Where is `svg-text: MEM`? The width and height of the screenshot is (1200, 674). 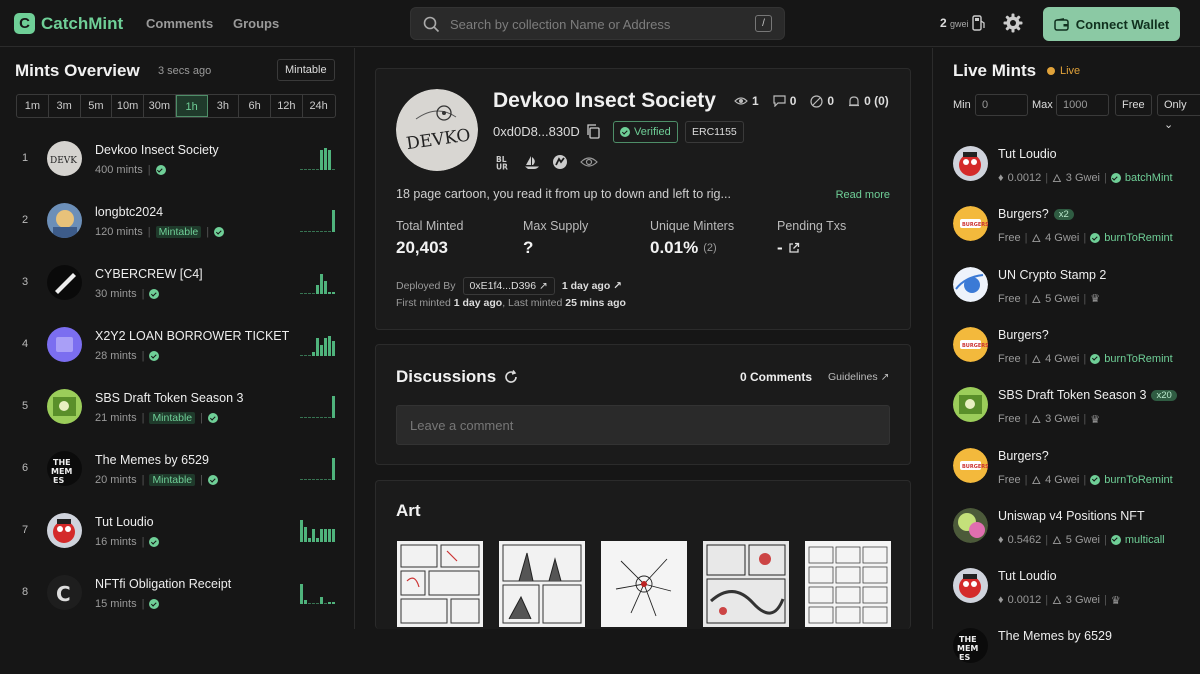
svg-text: MEM is located at coordinates (61, 471).